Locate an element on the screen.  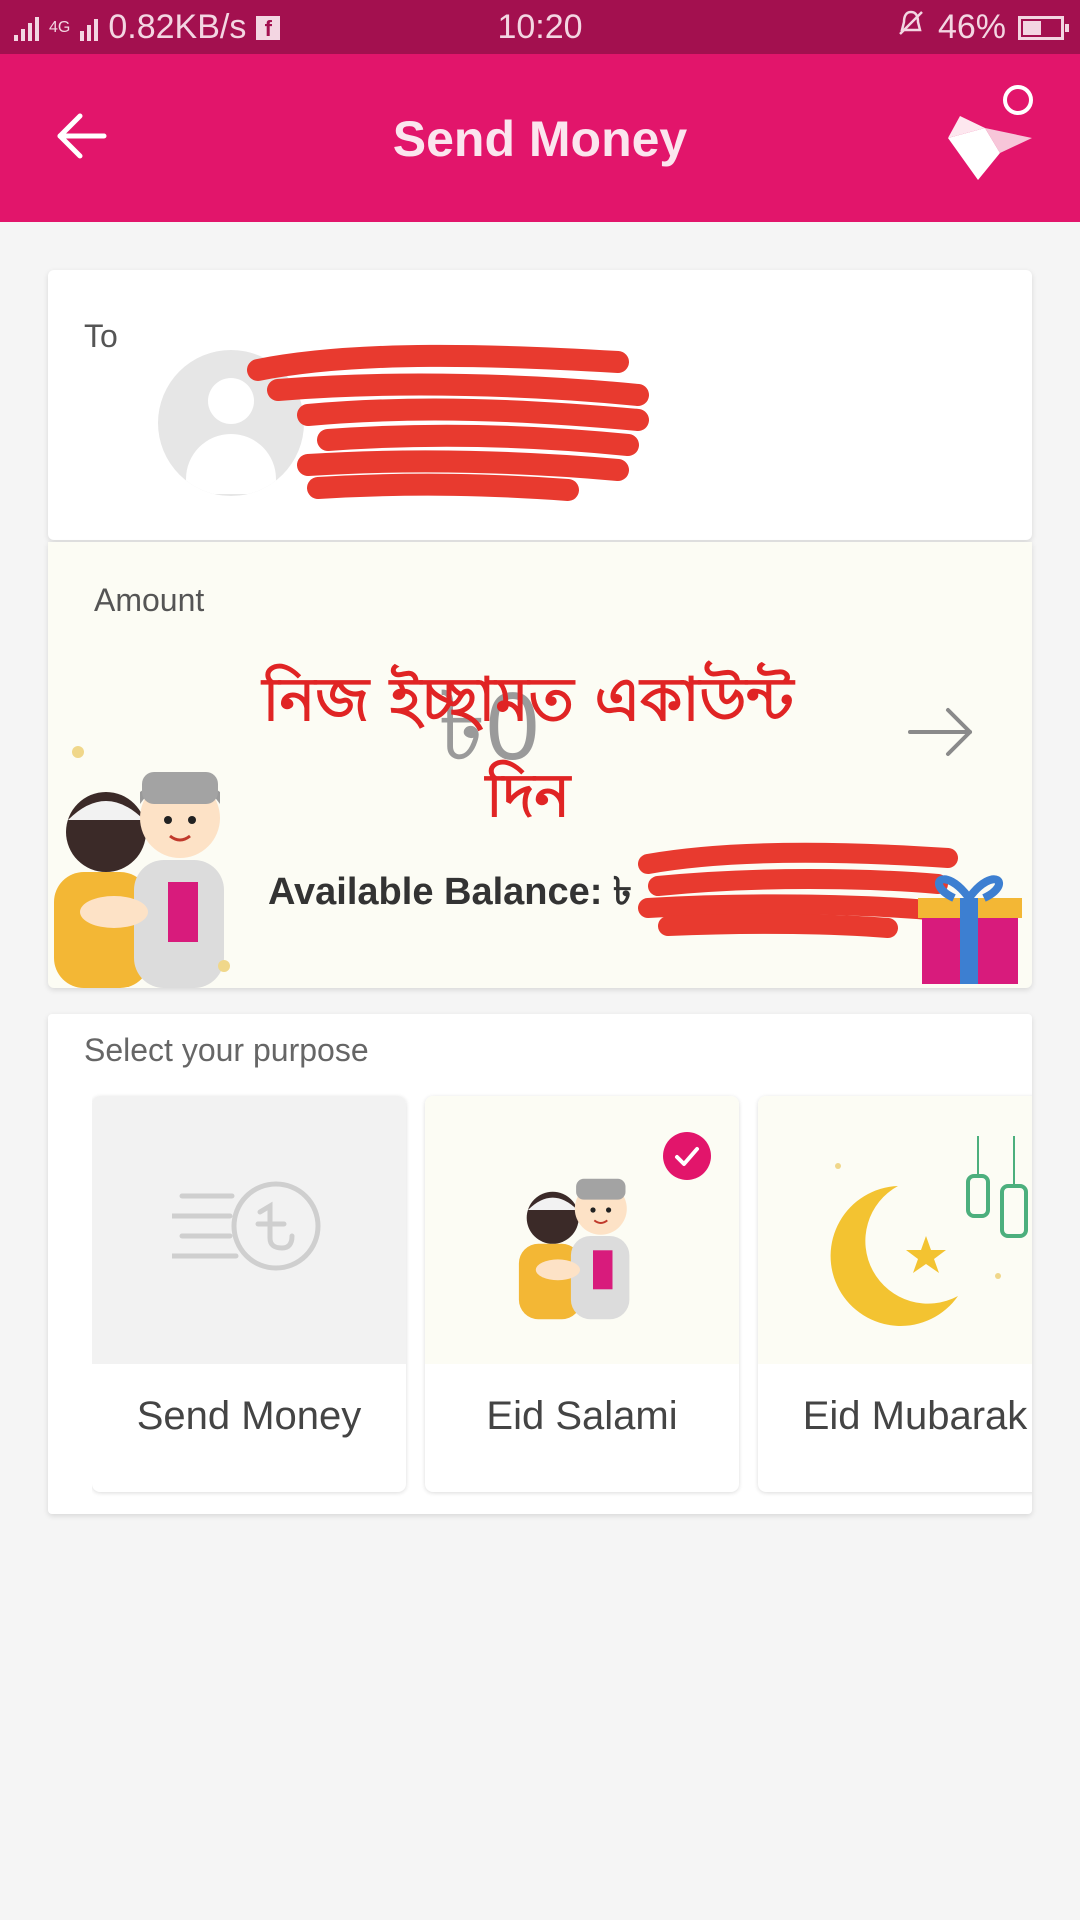
purpose-option-send-money: Send Money is located at coordinates (249, 1294).